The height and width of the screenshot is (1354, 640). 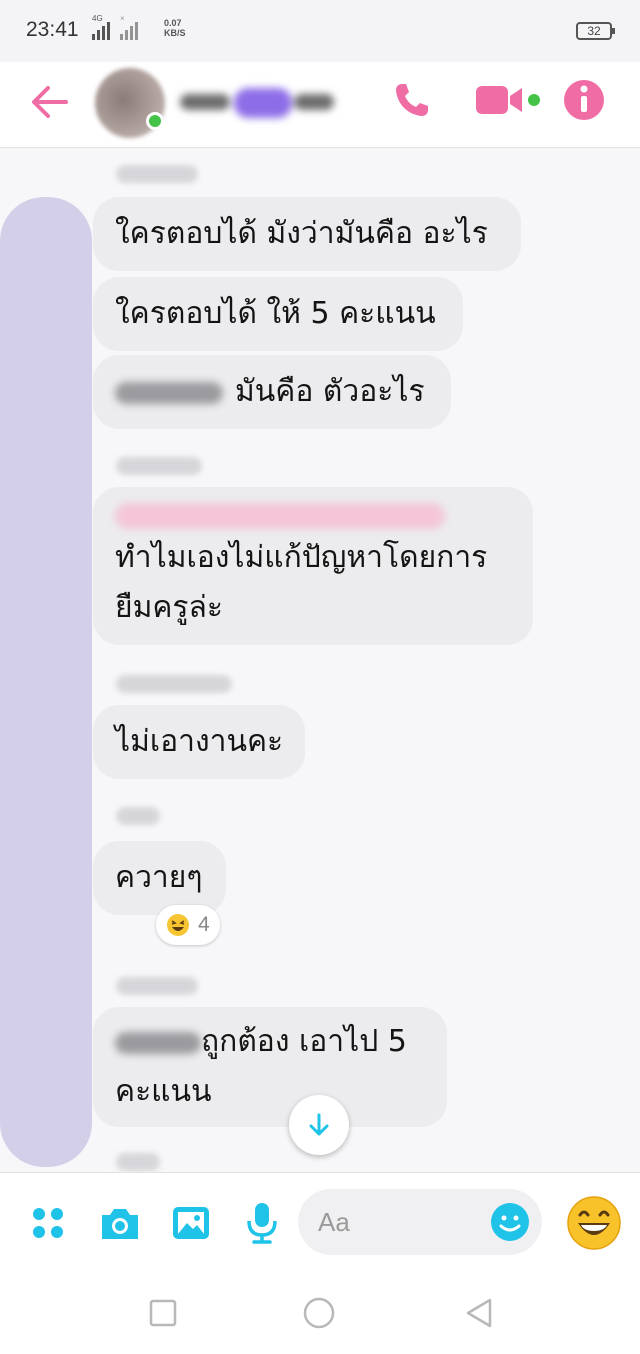 I want to click on more-actions-button, so click(x=48, y=1225).